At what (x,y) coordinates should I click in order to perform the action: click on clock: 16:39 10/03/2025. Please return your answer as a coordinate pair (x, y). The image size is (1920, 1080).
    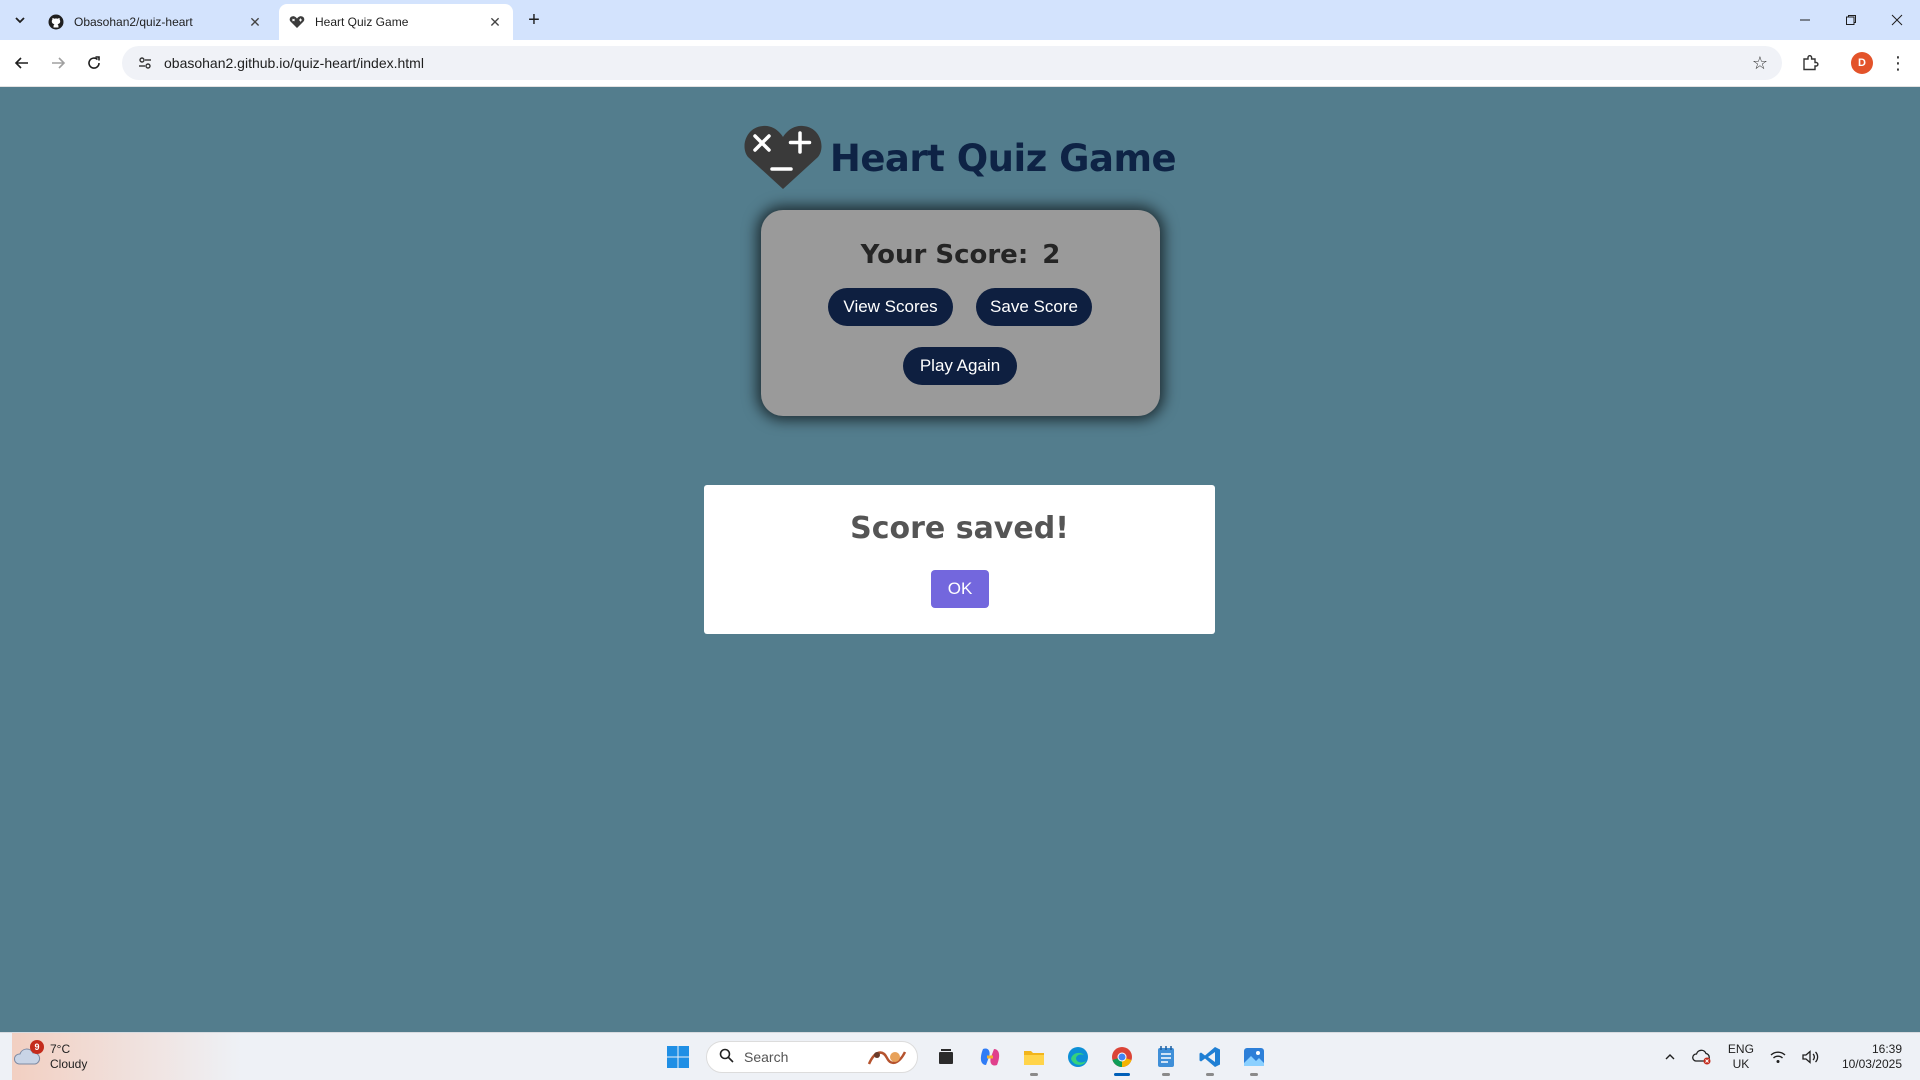
    Looking at the image, I should click on (1872, 1057).